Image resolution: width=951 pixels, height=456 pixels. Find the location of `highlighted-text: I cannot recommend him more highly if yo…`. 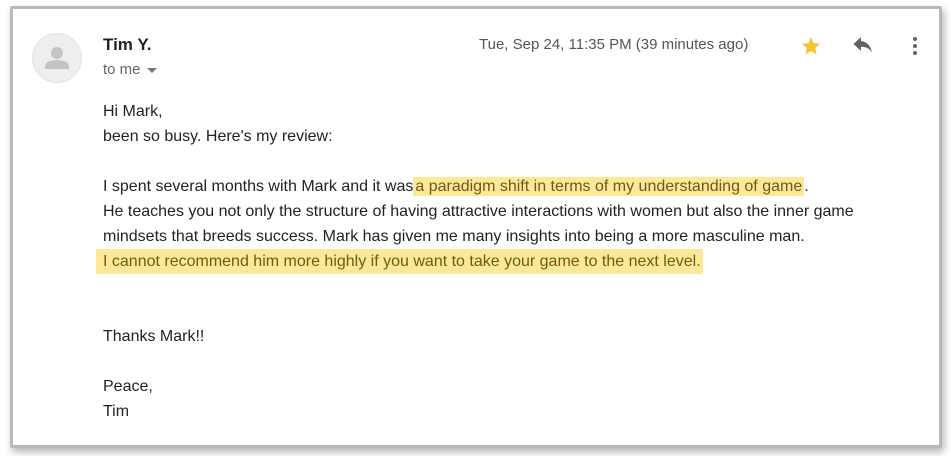

highlighted-text: I cannot recommend him more highly if yo… is located at coordinates (399, 261).